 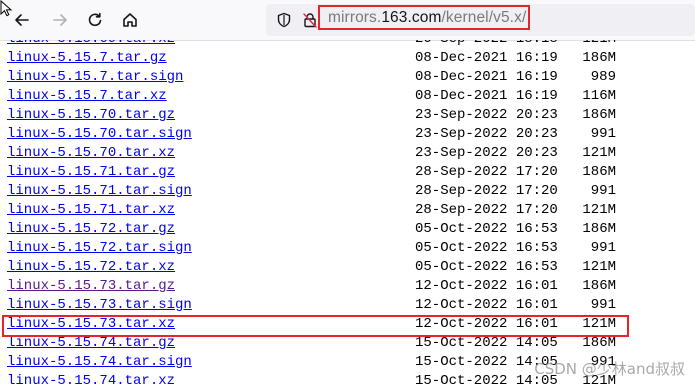 I want to click on mouse-cursor-icon, so click(x=6, y=8).